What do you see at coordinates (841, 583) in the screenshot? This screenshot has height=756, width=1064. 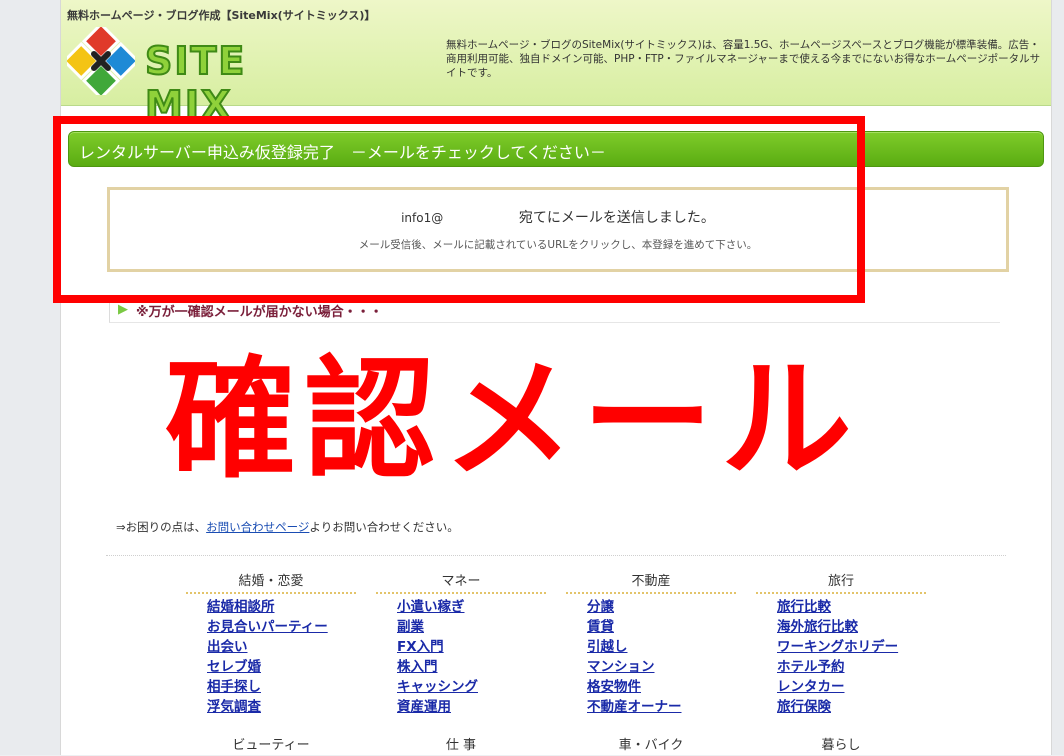 I see `category-title: 旅行` at bounding box center [841, 583].